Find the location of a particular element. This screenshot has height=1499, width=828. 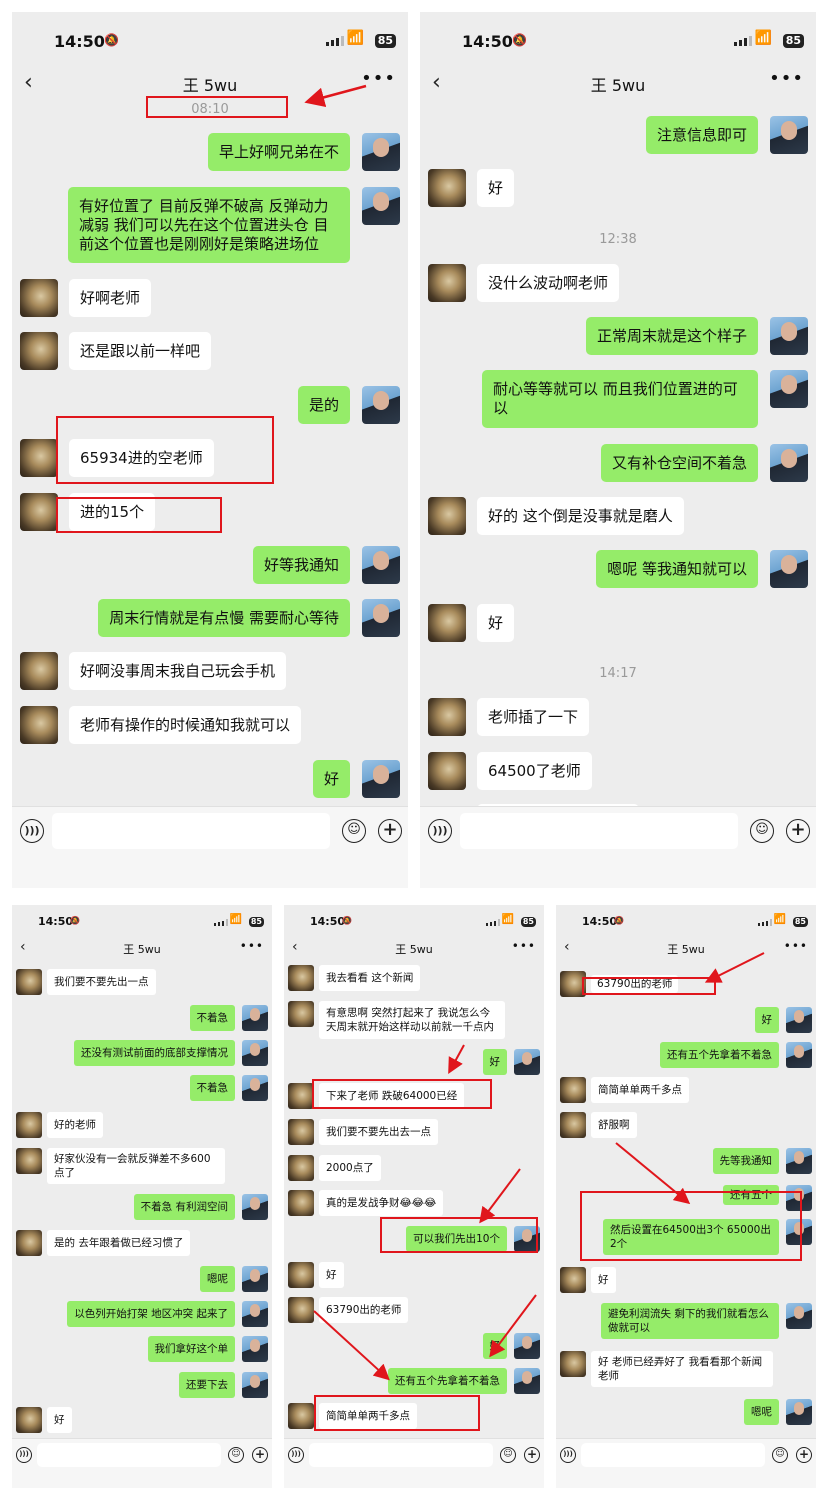

message-bubble-received: 好的 这个倒是没事就是磨人 is located at coordinates (580, 516).